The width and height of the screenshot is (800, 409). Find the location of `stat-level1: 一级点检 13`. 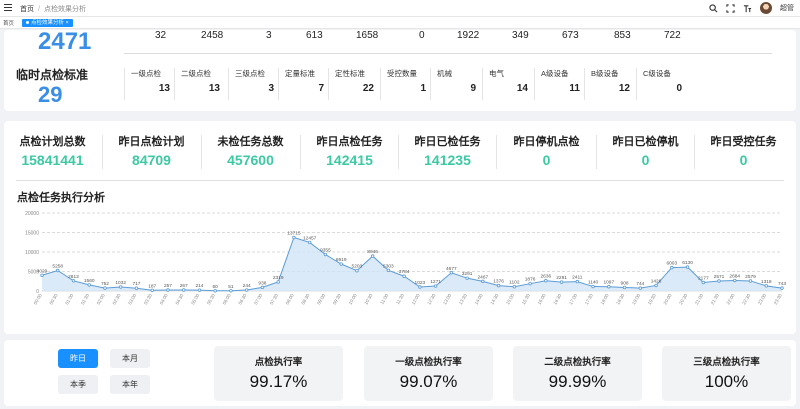

stat-level1: 一级点检 13 is located at coordinates (149, 84).